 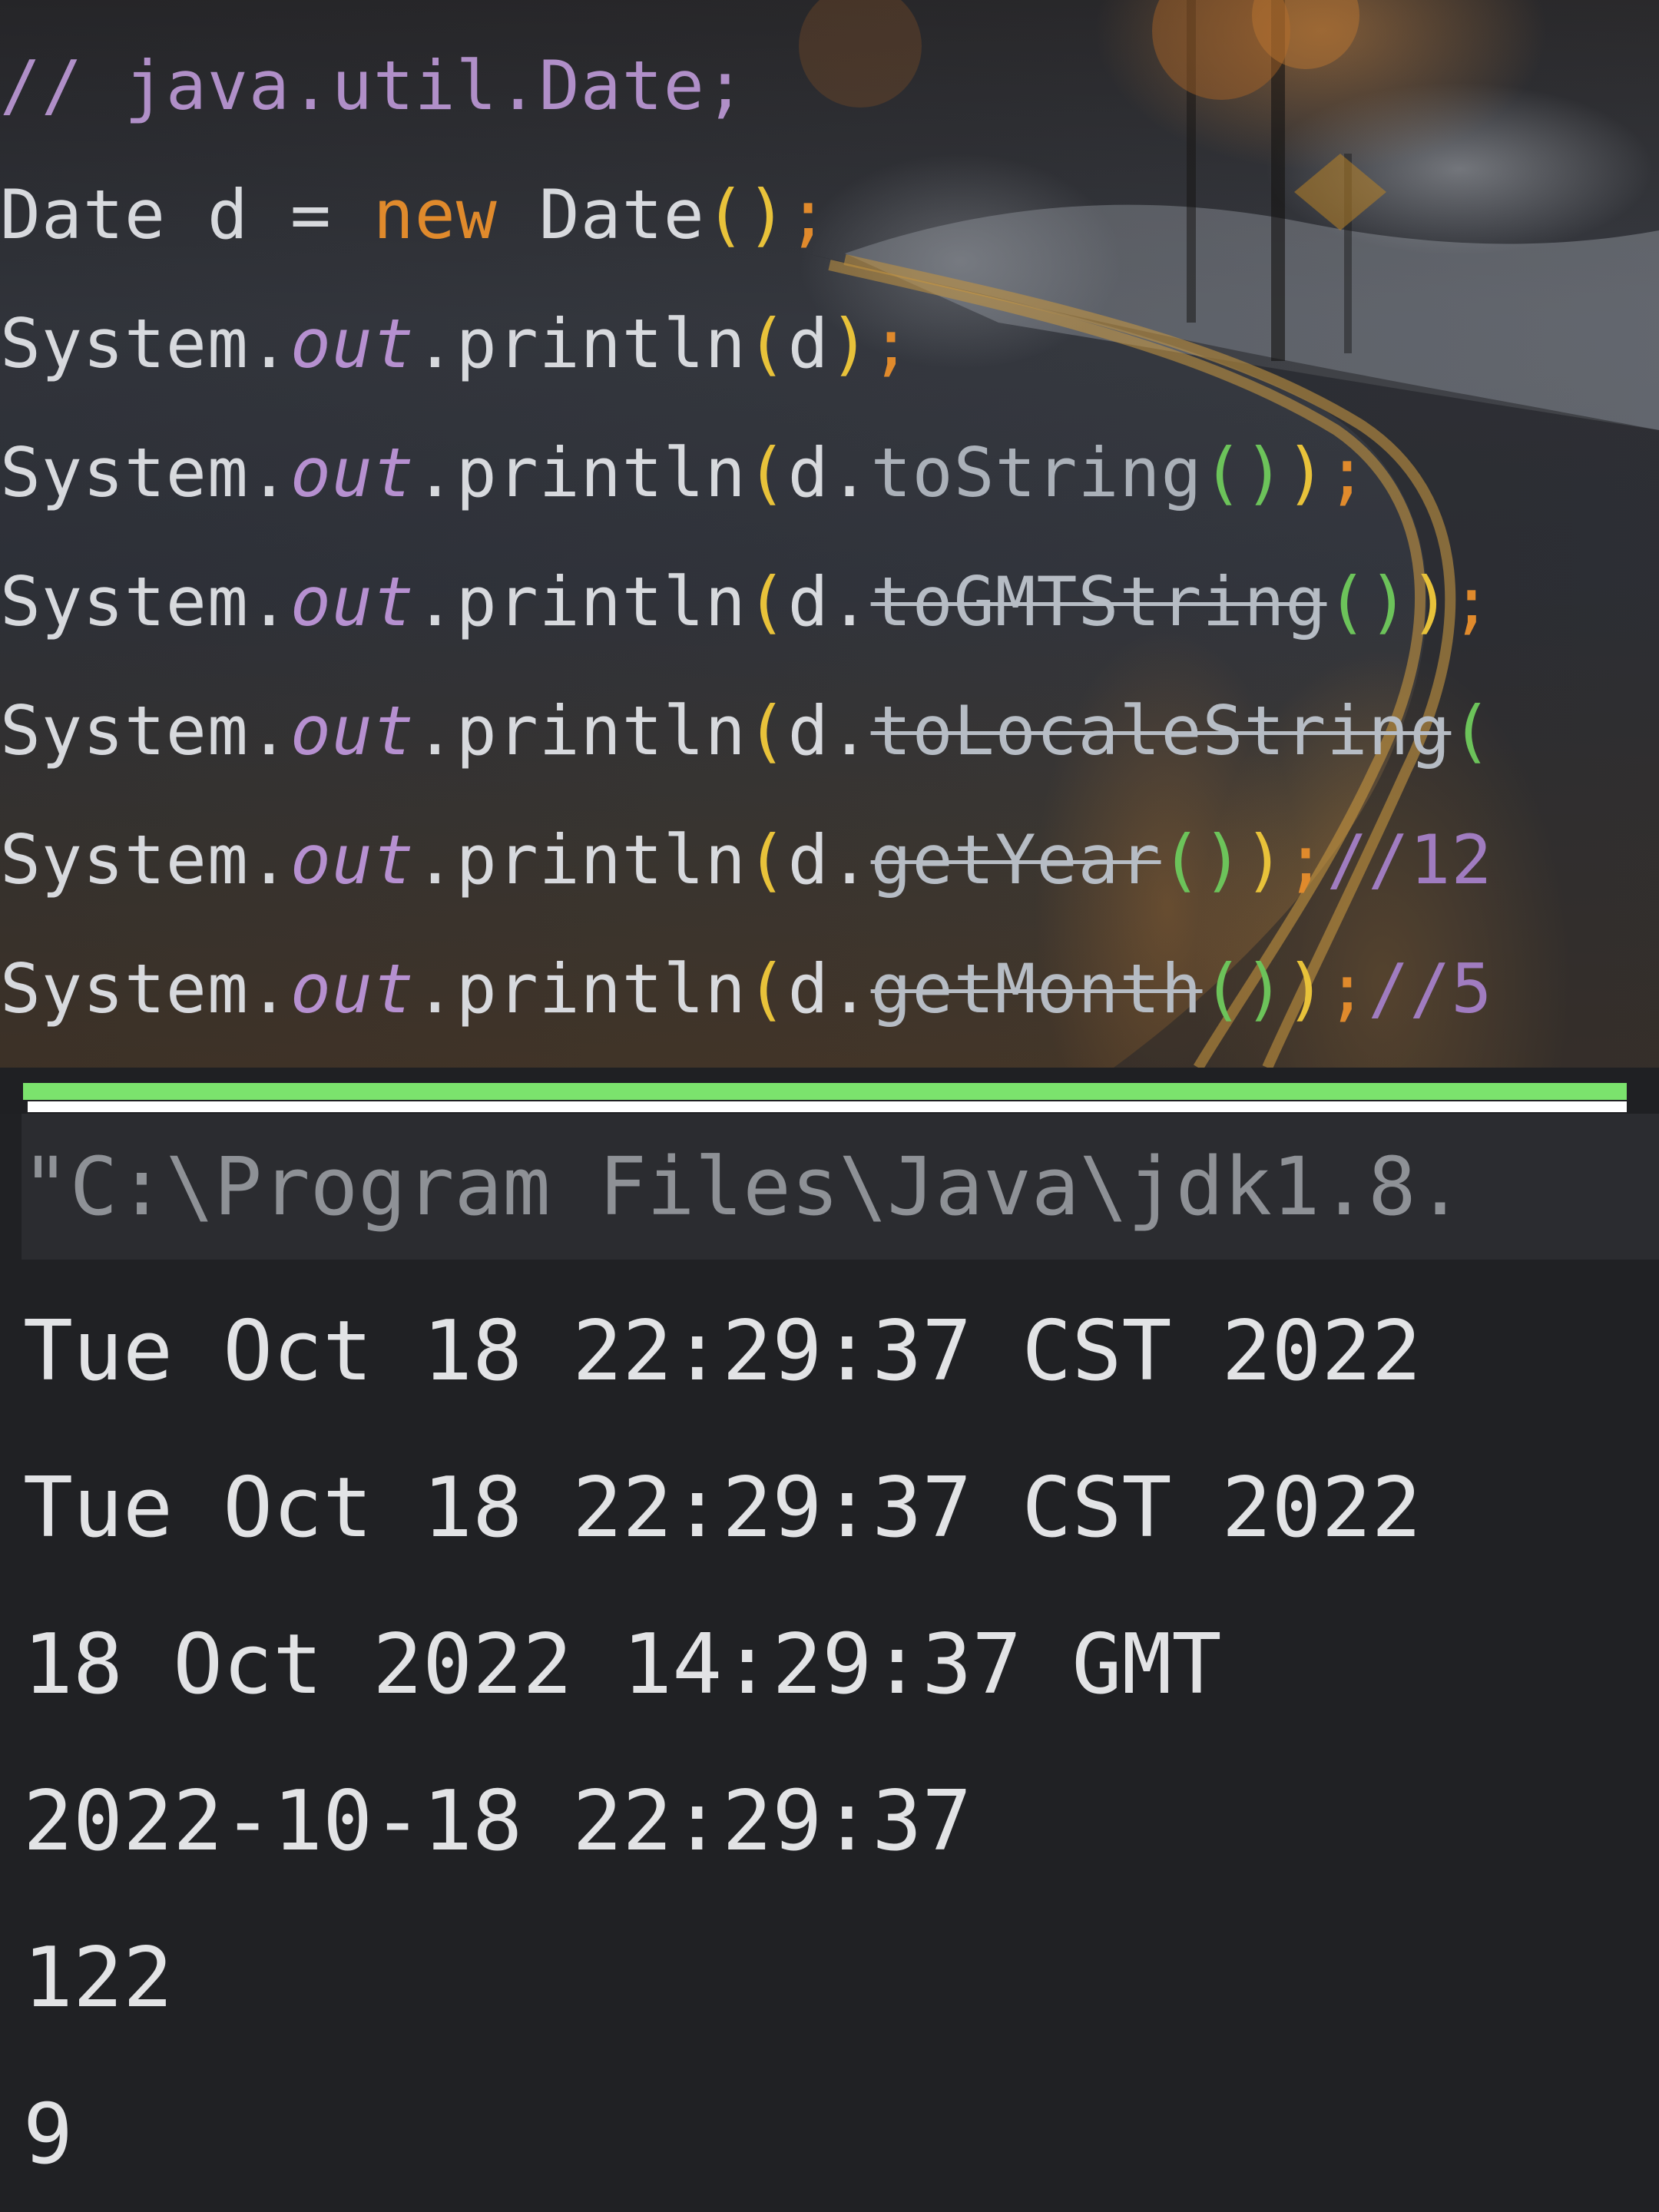 What do you see at coordinates (622, 1665) in the screenshot?
I see `console-output-line: 18 Oct 2022 14:29:37 GMT` at bounding box center [622, 1665].